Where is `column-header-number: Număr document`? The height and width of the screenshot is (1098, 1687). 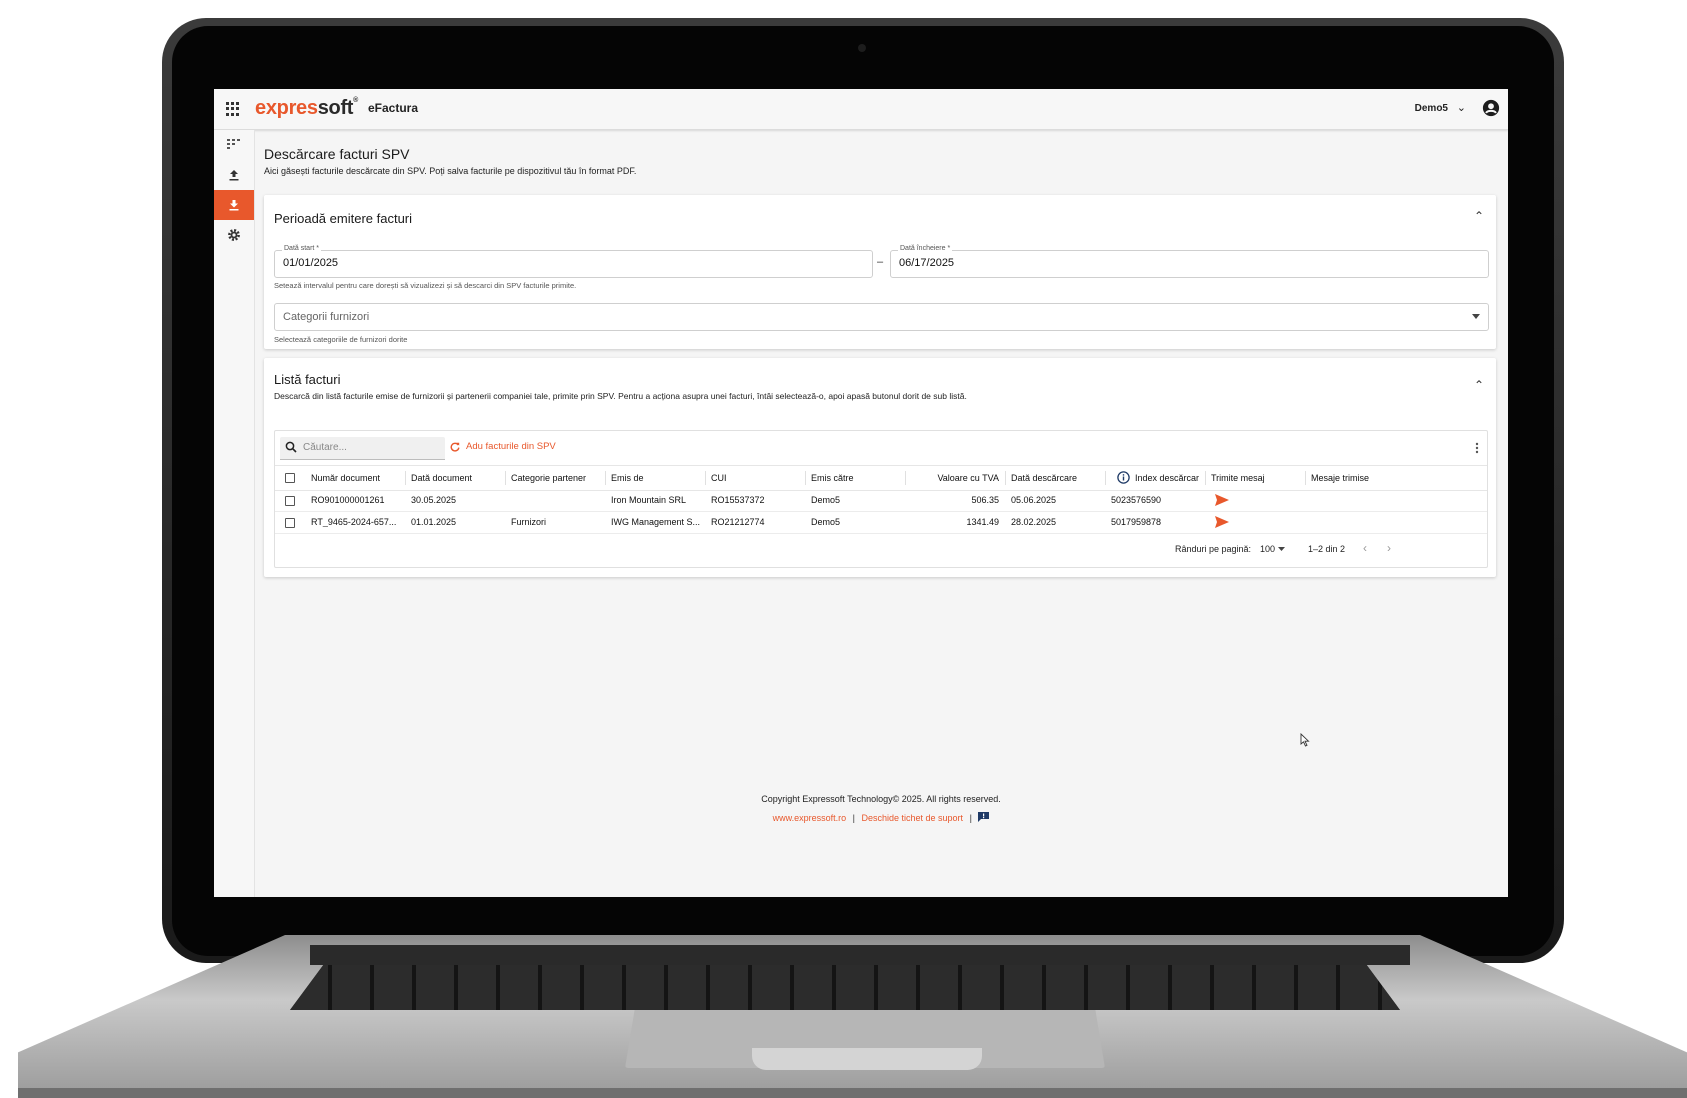
column-header-number: Număr document is located at coordinates (345, 478).